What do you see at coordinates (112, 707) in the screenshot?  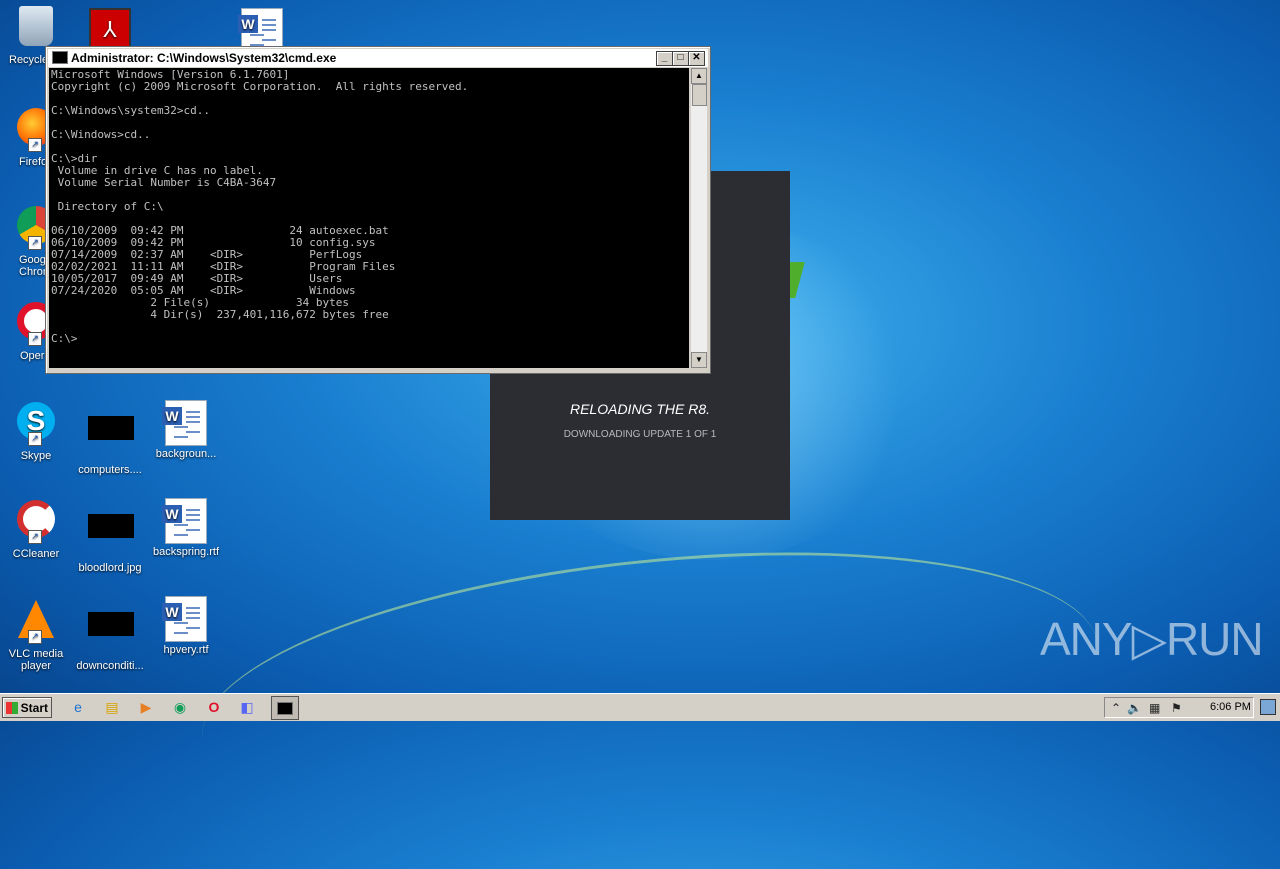 I see `explorer-icon: ▤` at bounding box center [112, 707].